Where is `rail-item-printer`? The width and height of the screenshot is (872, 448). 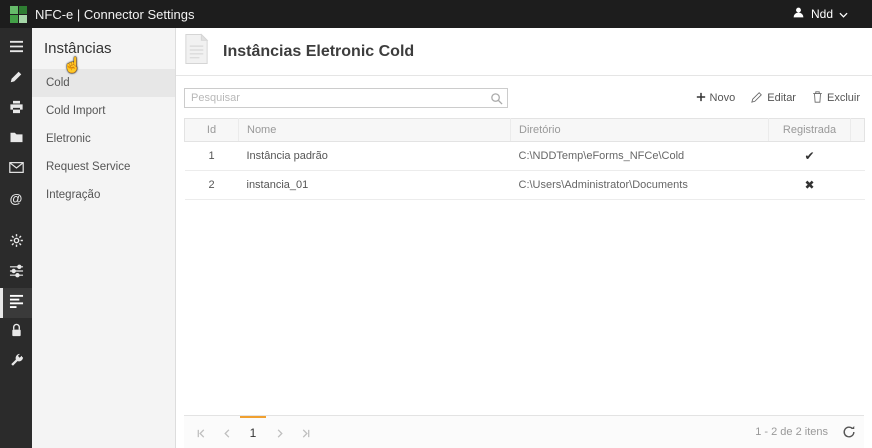 rail-item-printer is located at coordinates (16, 109).